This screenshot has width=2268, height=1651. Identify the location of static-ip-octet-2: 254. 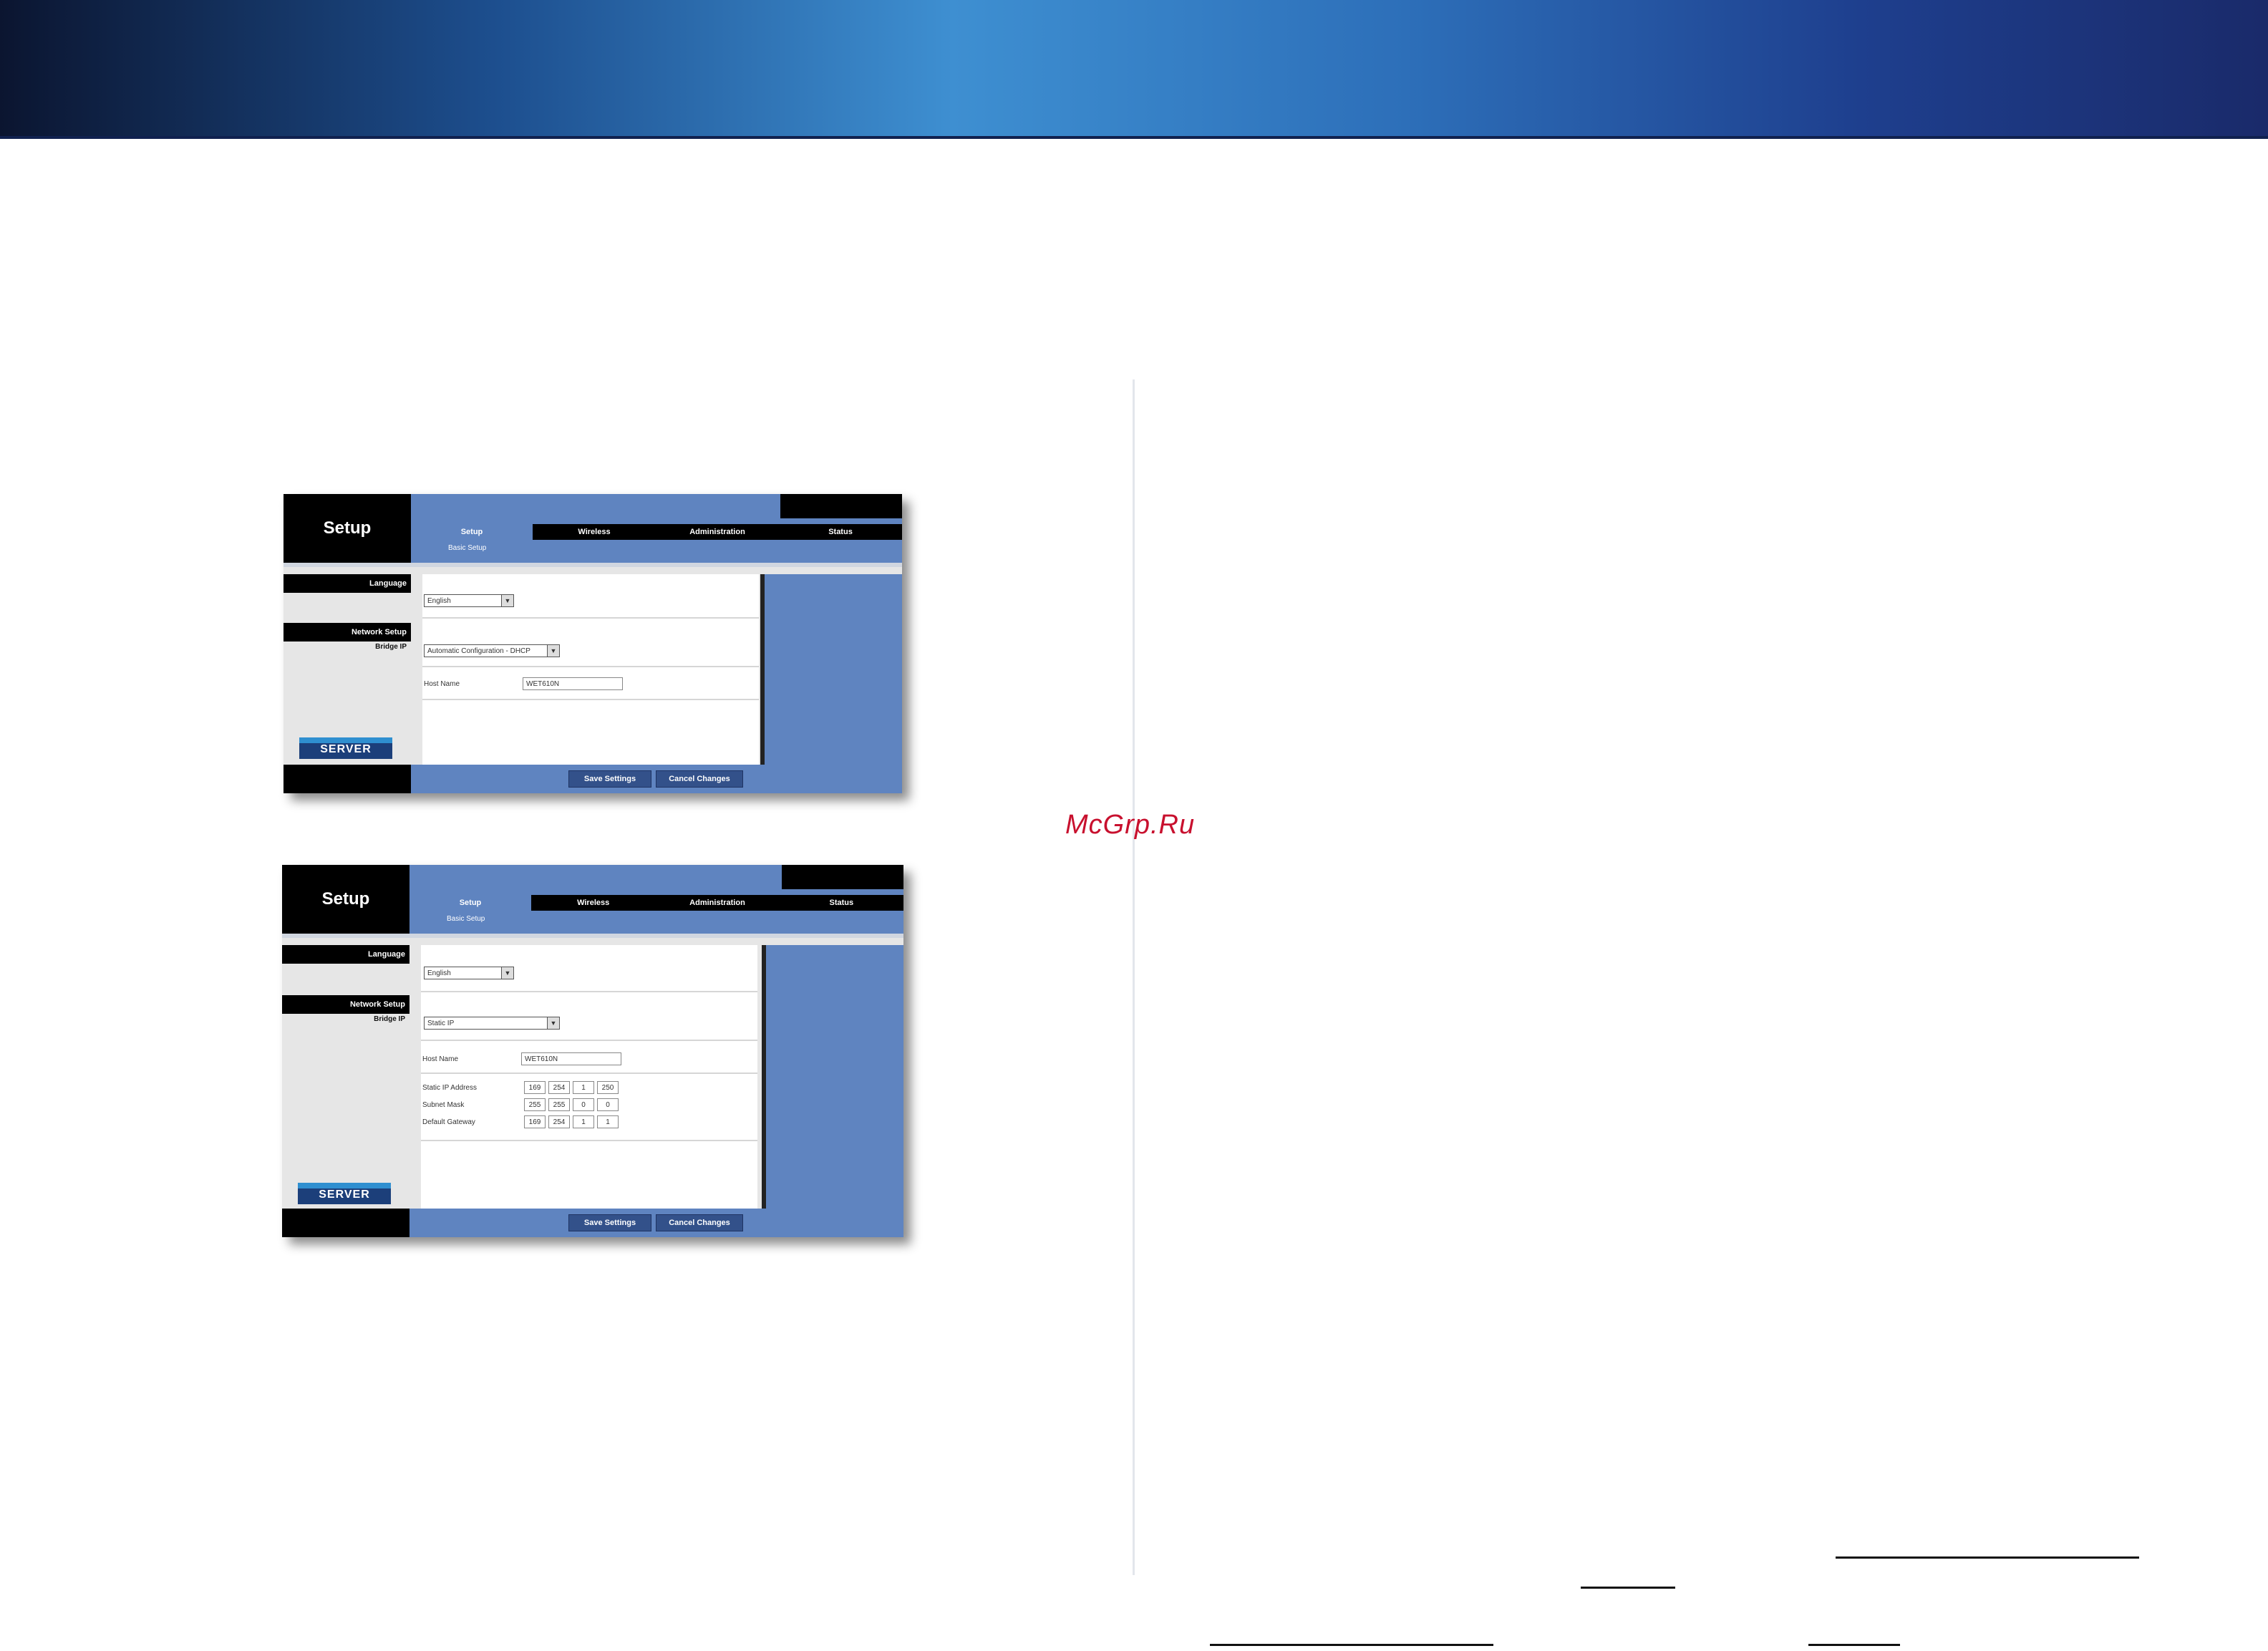
(559, 1087).